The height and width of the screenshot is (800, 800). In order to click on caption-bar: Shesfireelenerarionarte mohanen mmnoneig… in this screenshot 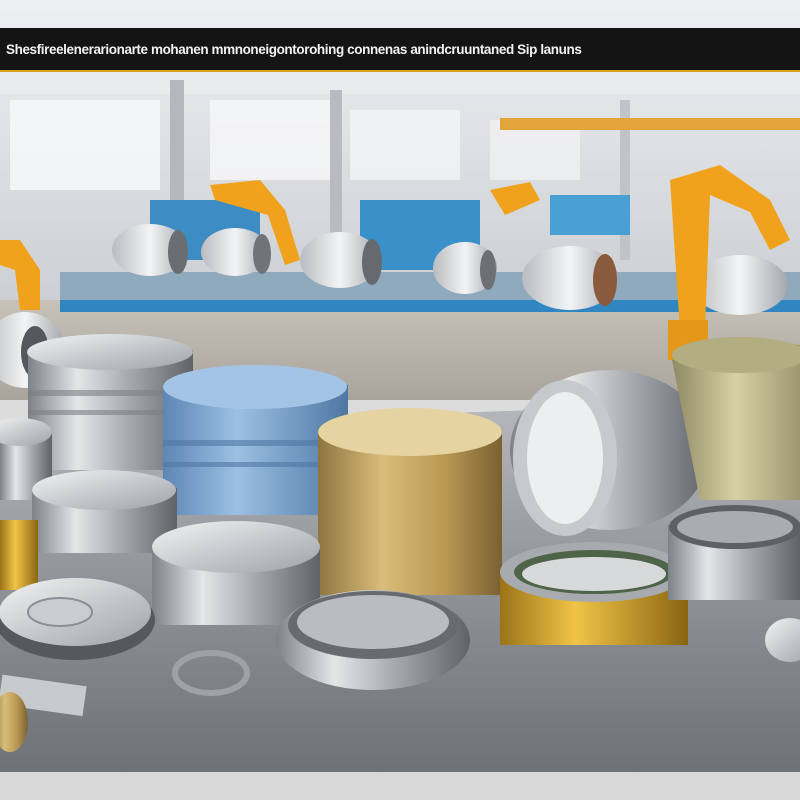, I will do `click(400, 50)`.